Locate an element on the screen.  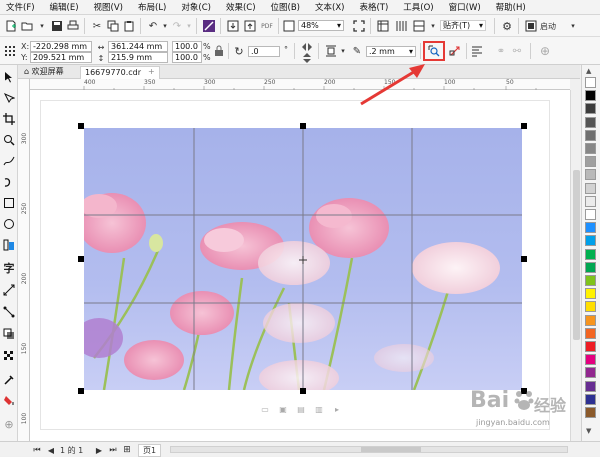
object-width-field: 361.244 mm is located at coordinates (138, 46).